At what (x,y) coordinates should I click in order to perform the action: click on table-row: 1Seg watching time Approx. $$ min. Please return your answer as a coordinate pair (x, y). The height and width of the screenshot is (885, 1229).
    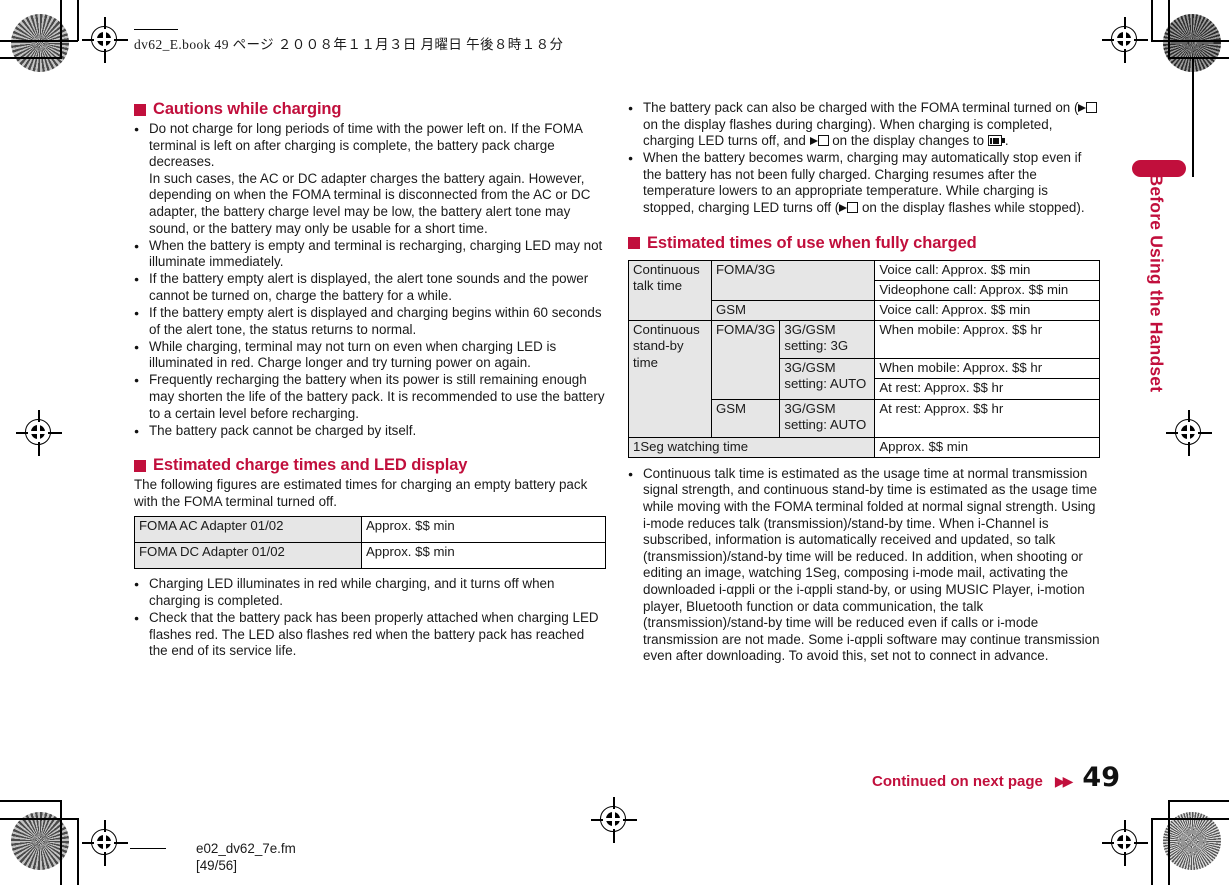
    Looking at the image, I should click on (863, 447).